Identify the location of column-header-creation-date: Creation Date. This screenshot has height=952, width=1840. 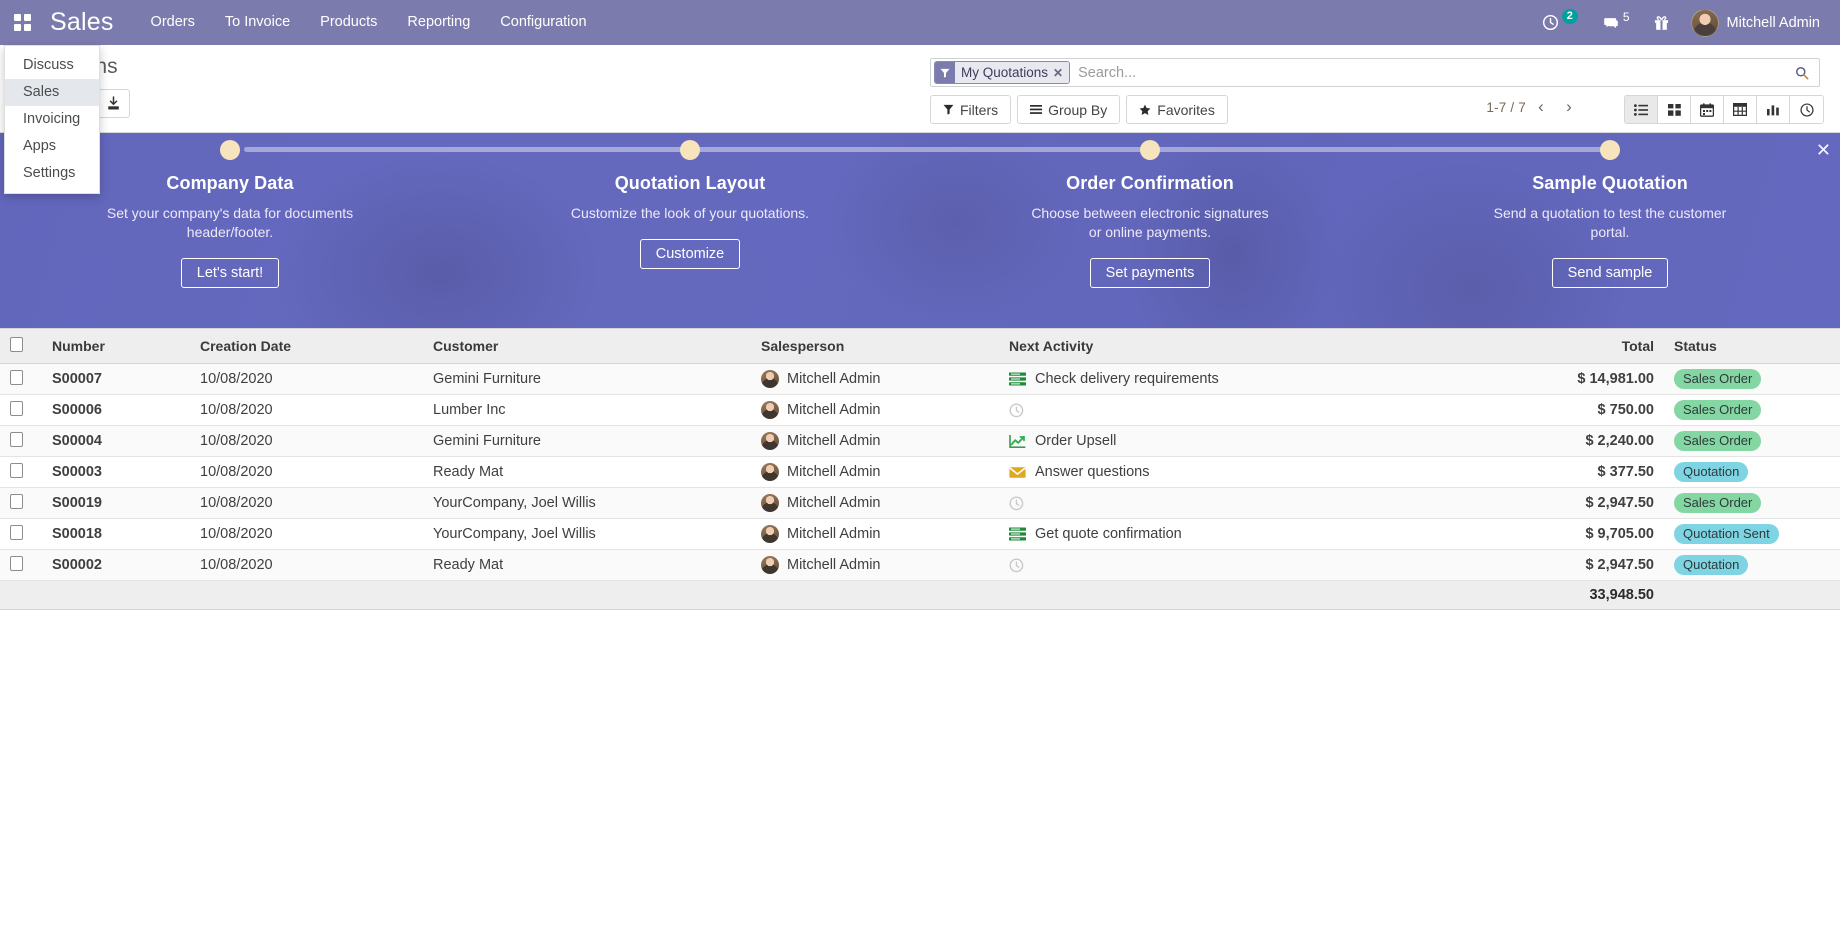
(306, 346).